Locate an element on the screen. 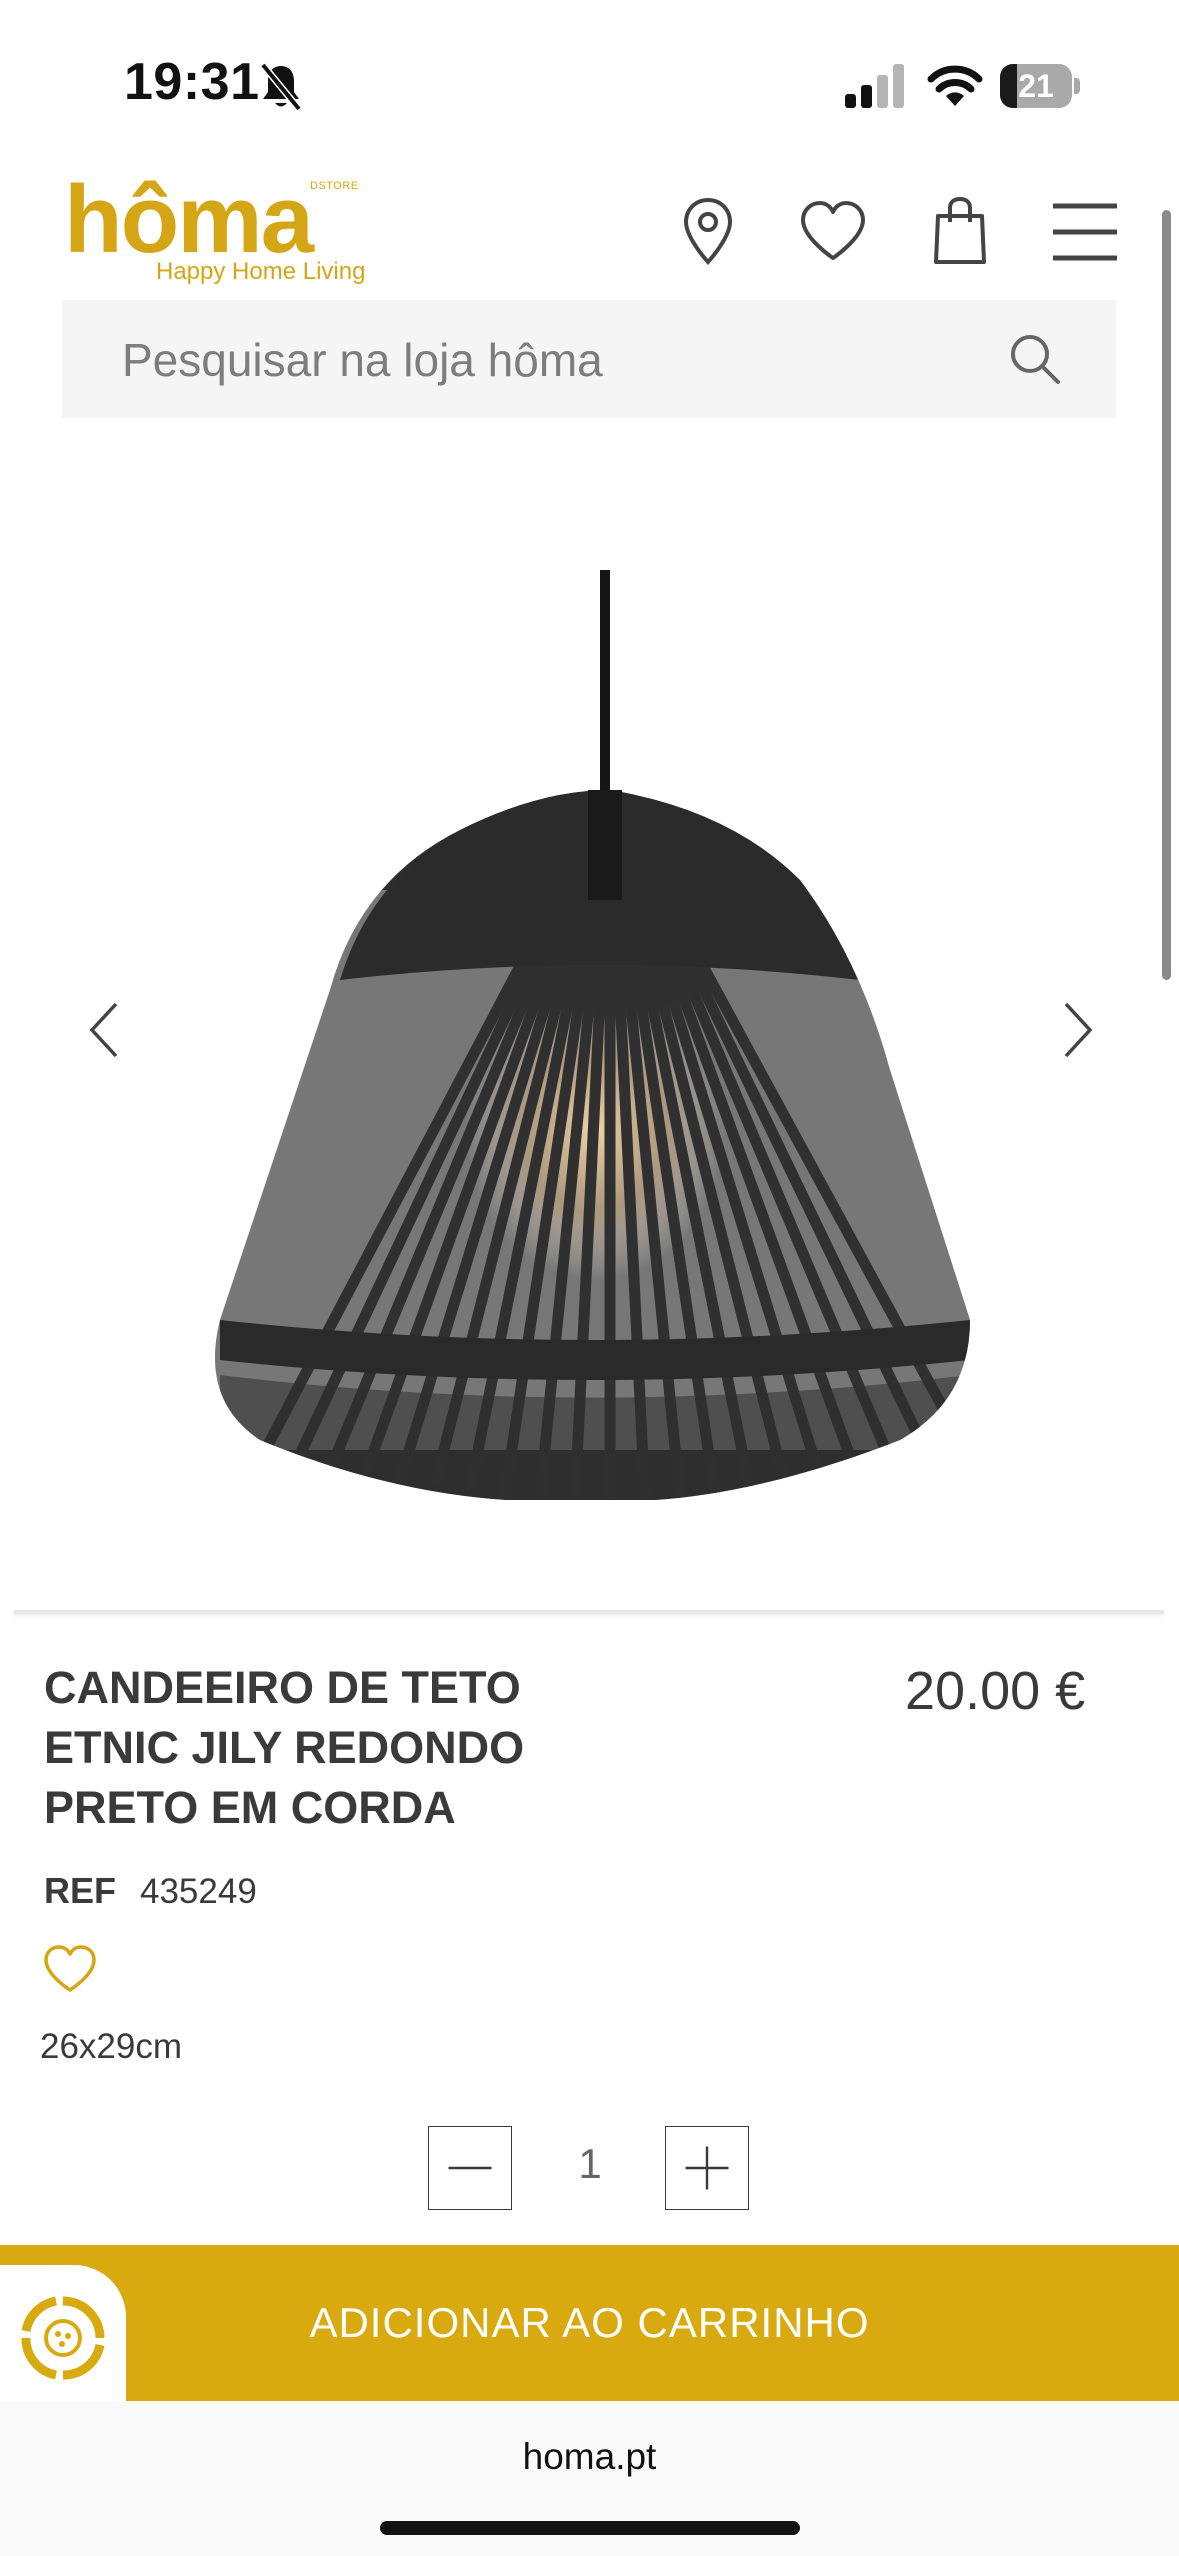 The height and width of the screenshot is (2556, 1179). product-price: 20.00 € is located at coordinates (995, 1691).